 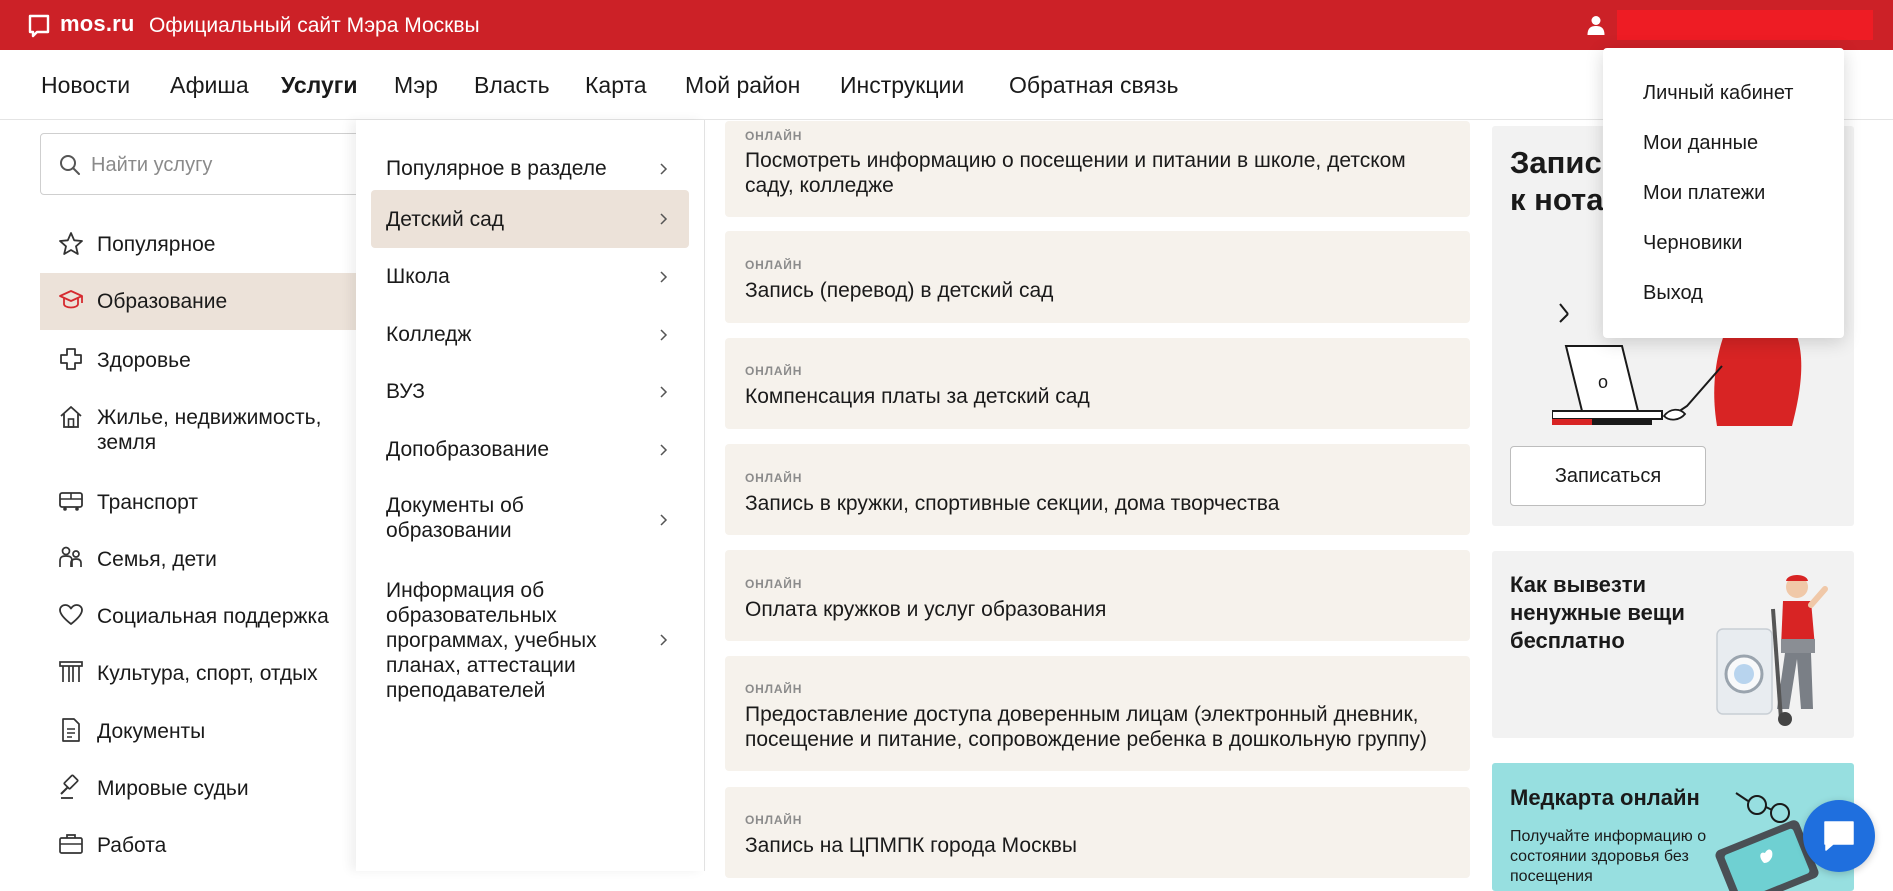 I want to click on book-button: Записаться, so click(x=1608, y=476).